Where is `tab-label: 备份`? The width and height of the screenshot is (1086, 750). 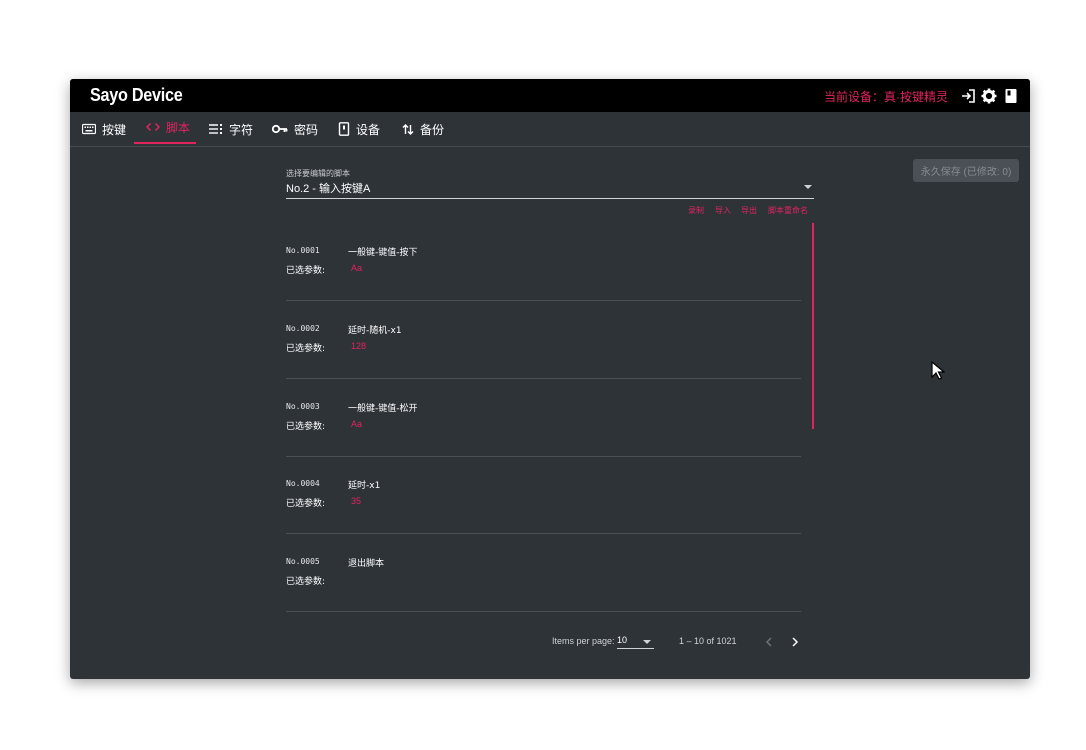 tab-label: 备份 is located at coordinates (432, 129).